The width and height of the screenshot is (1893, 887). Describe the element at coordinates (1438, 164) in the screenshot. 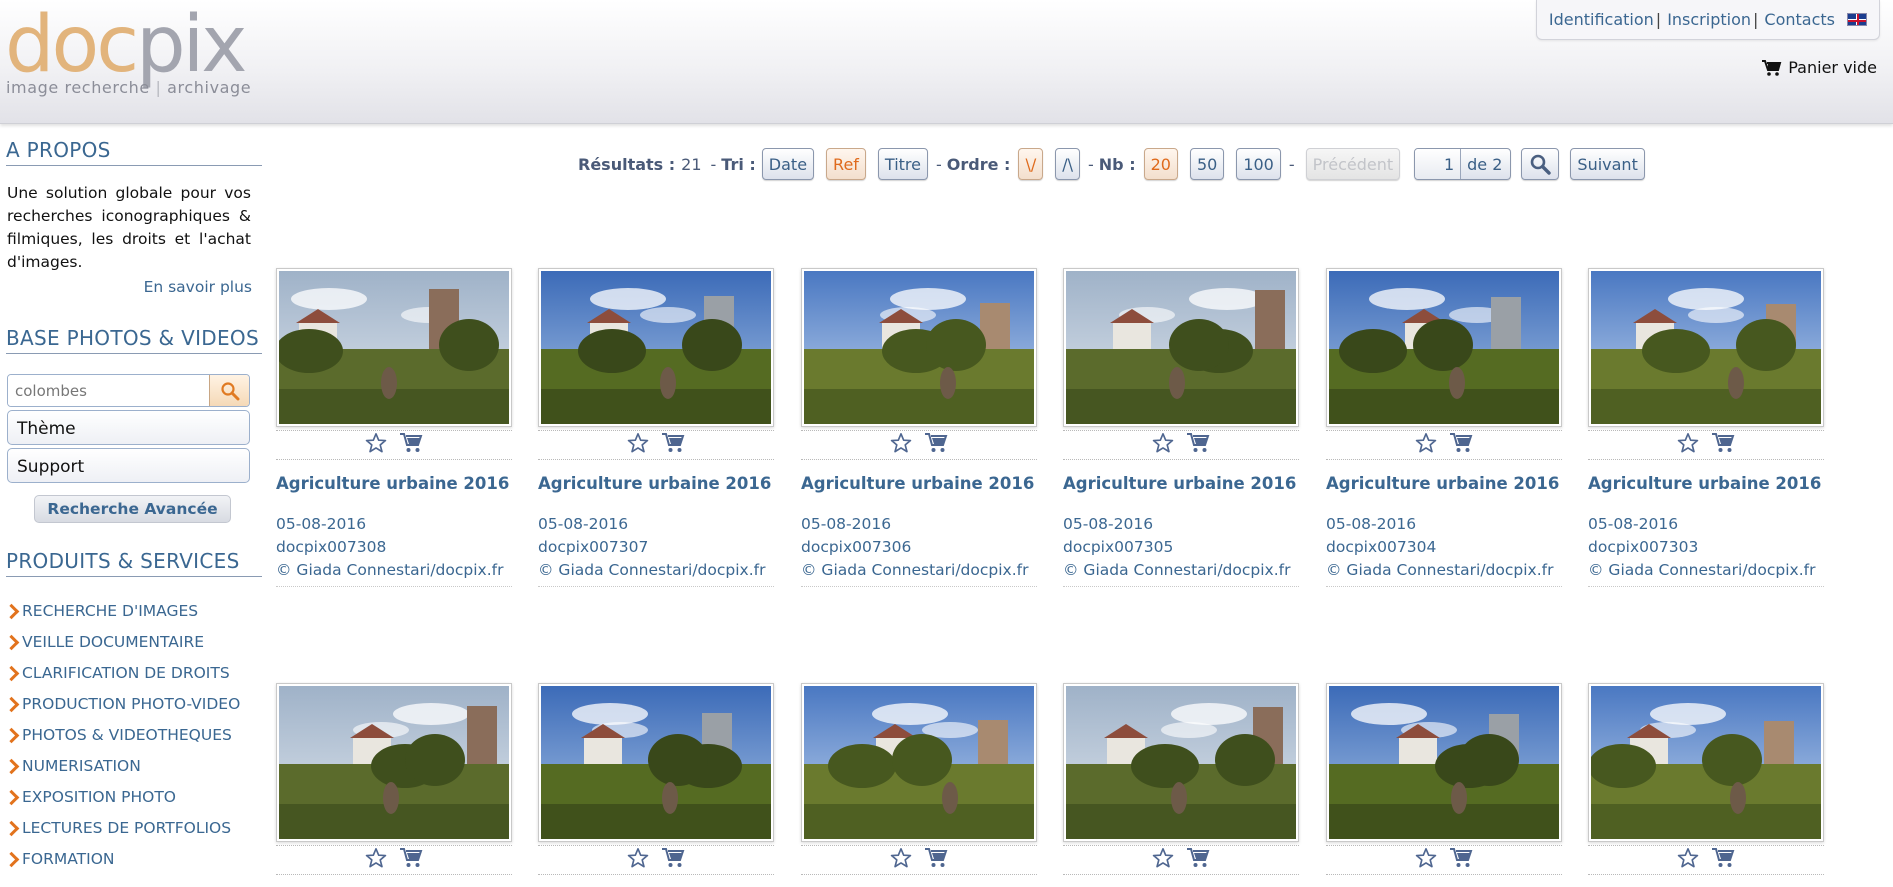

I see `page-input` at that location.